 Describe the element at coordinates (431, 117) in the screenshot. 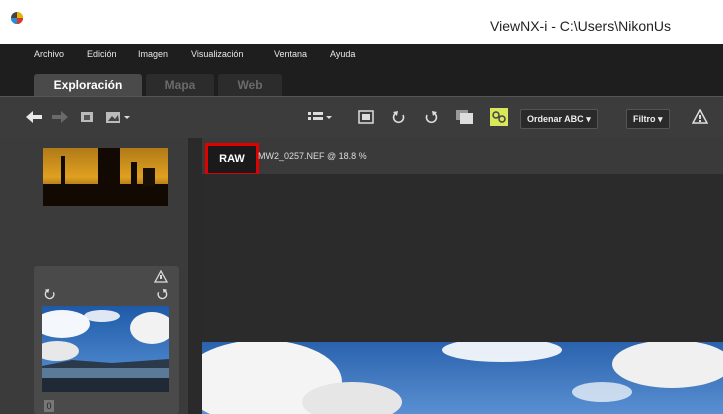

I see `rotate-right-icon` at that location.